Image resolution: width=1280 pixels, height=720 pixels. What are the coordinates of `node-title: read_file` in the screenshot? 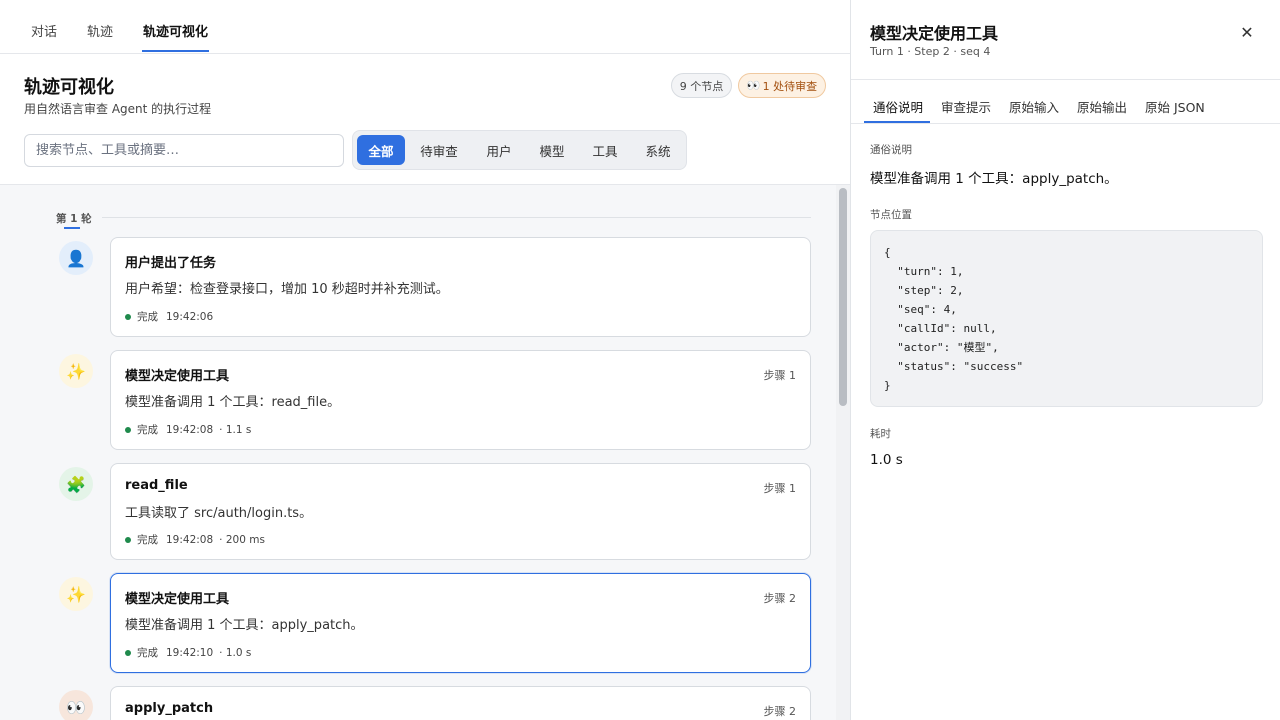 It's located at (156, 485).